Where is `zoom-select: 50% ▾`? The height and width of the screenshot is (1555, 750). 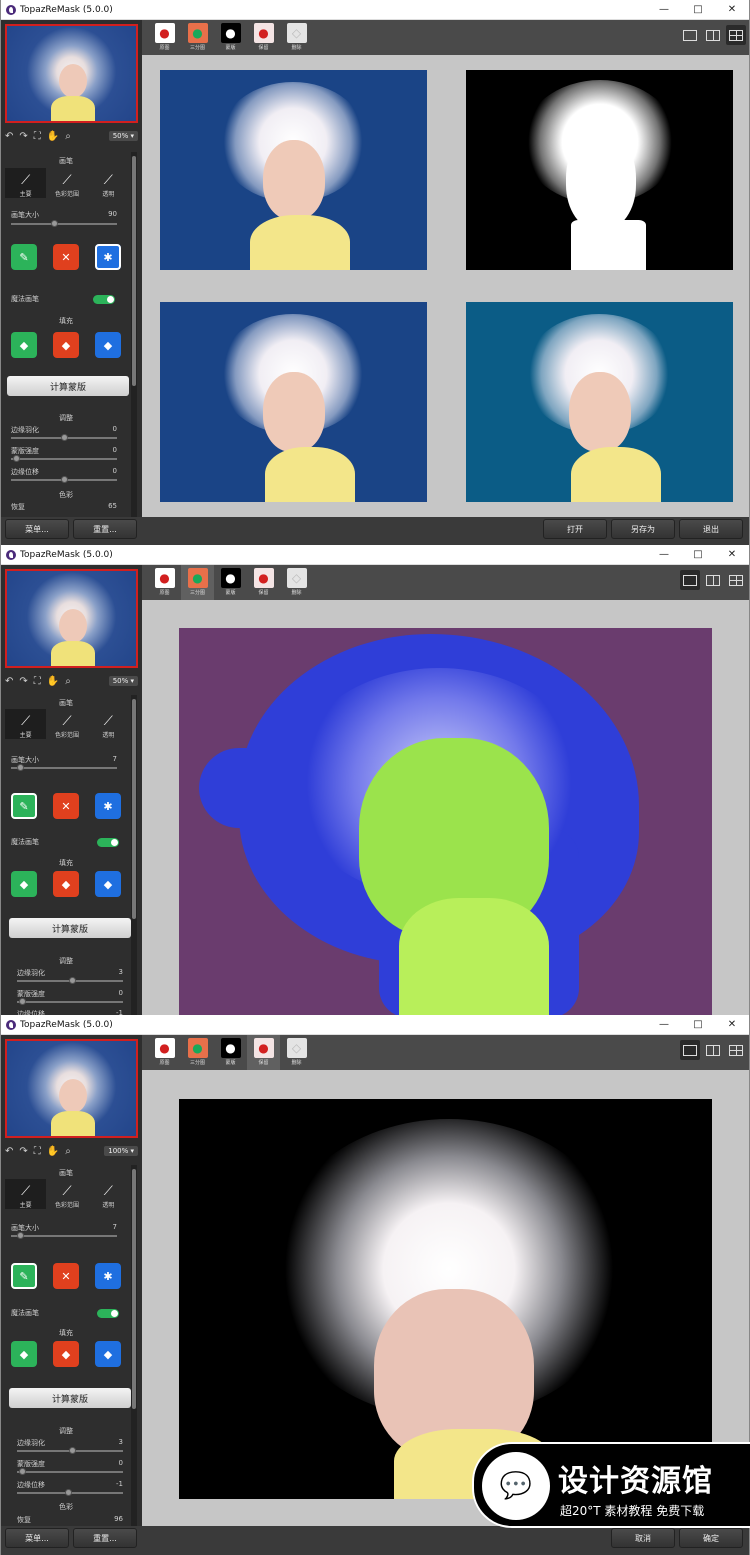 zoom-select: 50% ▾ is located at coordinates (123, 681).